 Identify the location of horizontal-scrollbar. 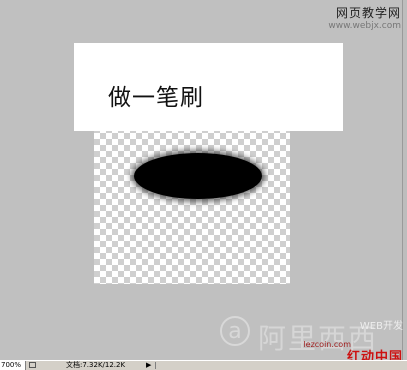
(280, 365).